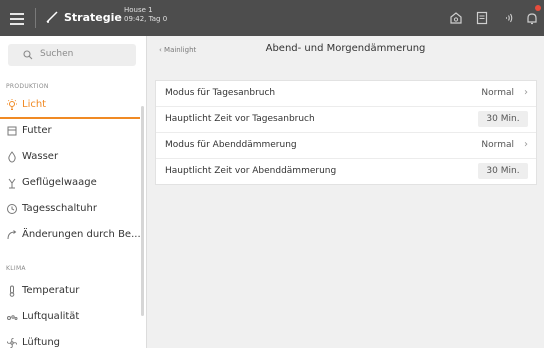 The width and height of the screenshot is (544, 348). What do you see at coordinates (12, 342) in the screenshot?
I see `fan-icon` at bounding box center [12, 342].